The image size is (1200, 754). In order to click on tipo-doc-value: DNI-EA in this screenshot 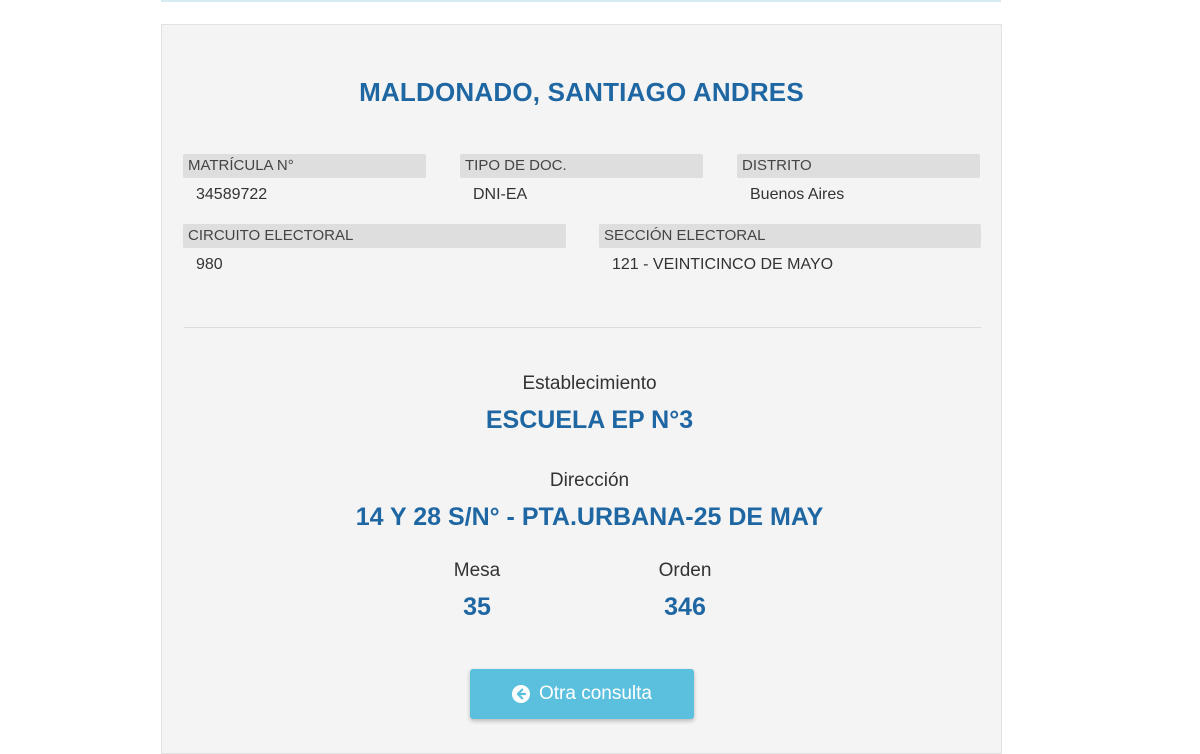, I will do `click(500, 194)`.